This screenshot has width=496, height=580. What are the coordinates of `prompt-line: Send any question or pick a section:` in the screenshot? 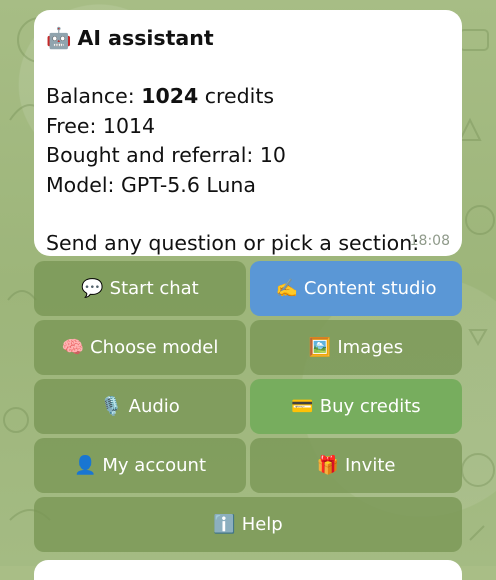 It's located at (233, 243).